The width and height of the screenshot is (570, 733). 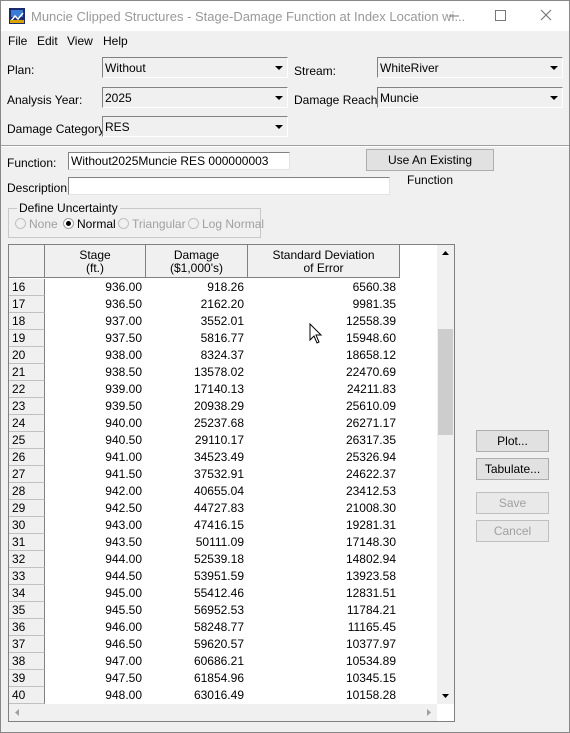 I want to click on std-dev-cell: 26271.17, so click(x=324, y=423).